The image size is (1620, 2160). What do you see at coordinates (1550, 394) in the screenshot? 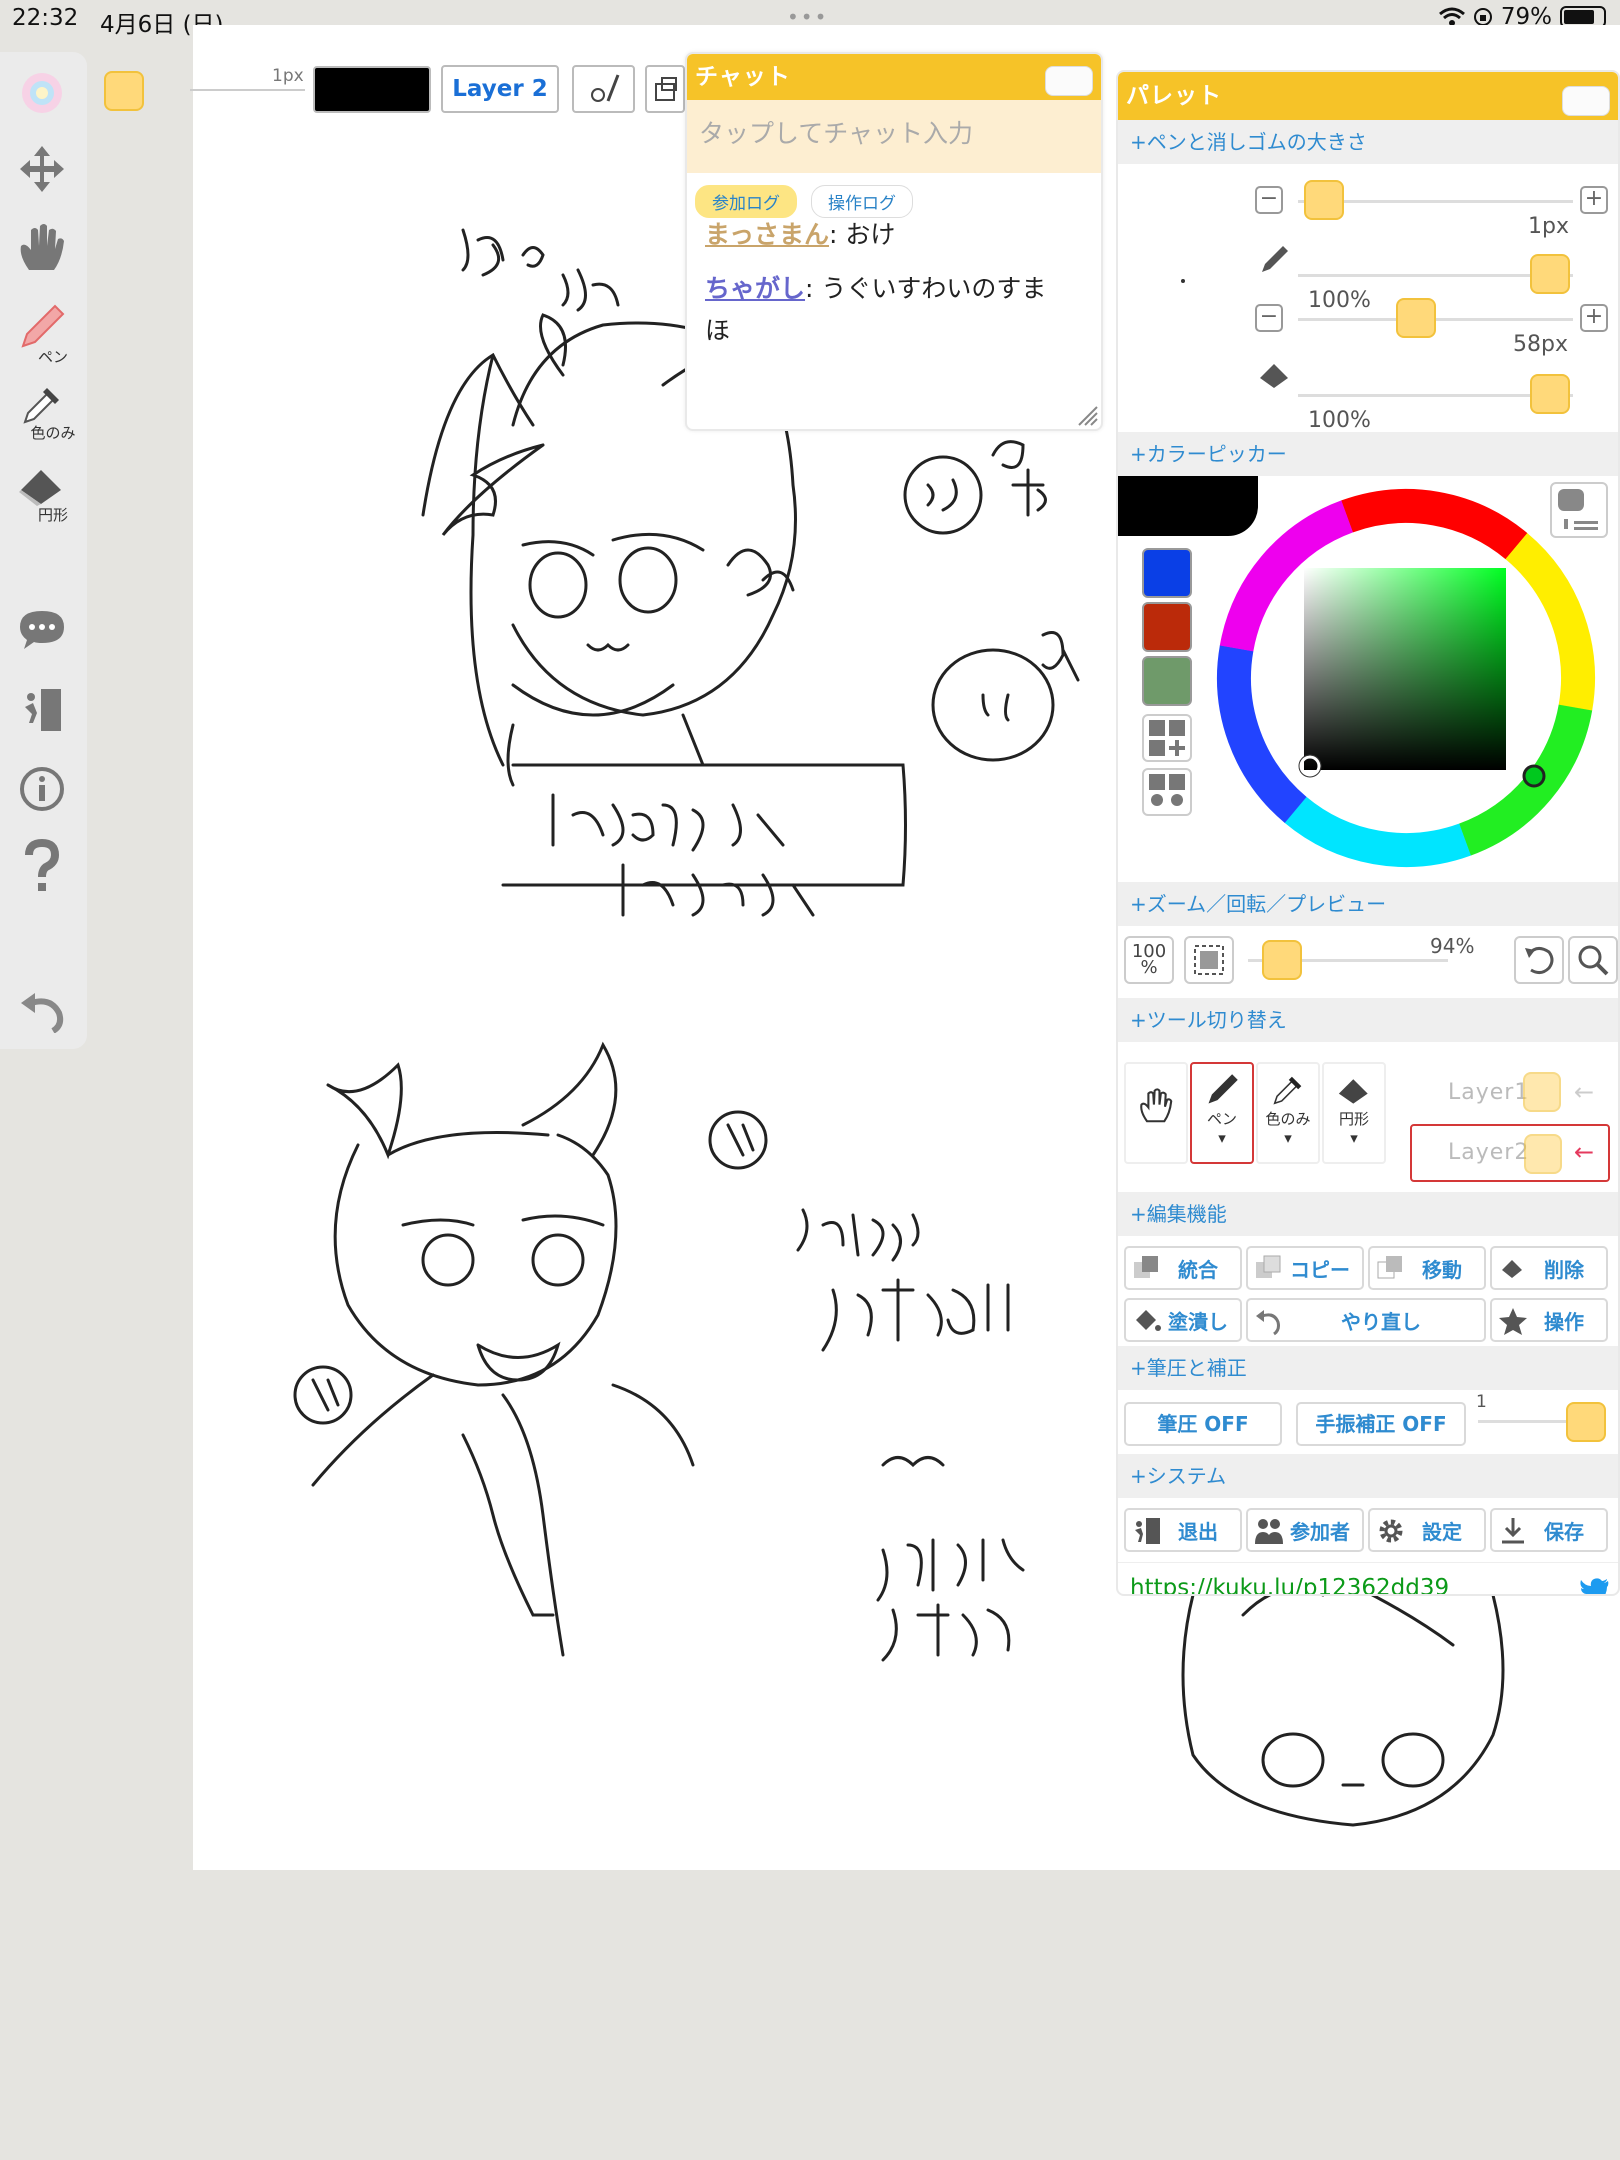
I see `eraser-opacity-slider-knob` at bounding box center [1550, 394].